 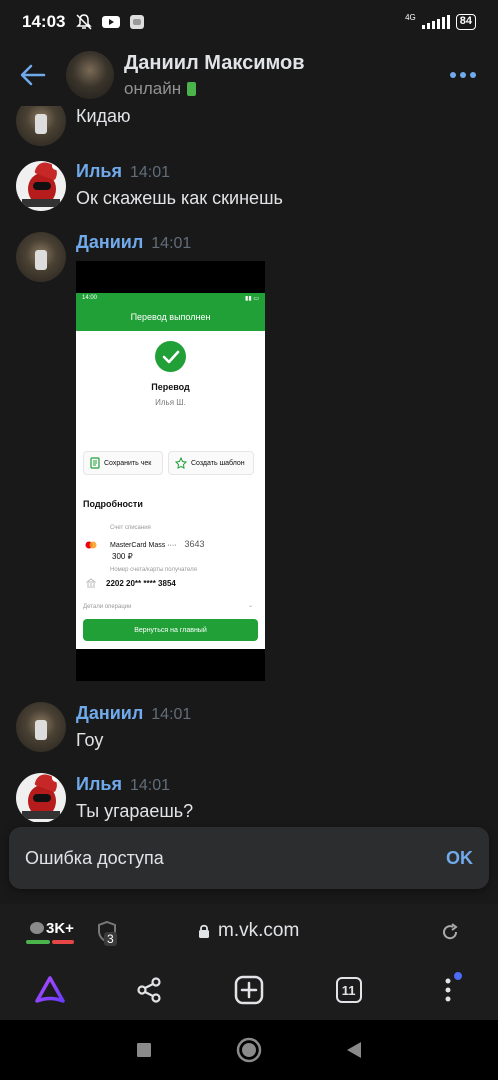 What do you see at coordinates (194, 544) in the screenshot?
I see `card-last-digits: 3643` at bounding box center [194, 544].